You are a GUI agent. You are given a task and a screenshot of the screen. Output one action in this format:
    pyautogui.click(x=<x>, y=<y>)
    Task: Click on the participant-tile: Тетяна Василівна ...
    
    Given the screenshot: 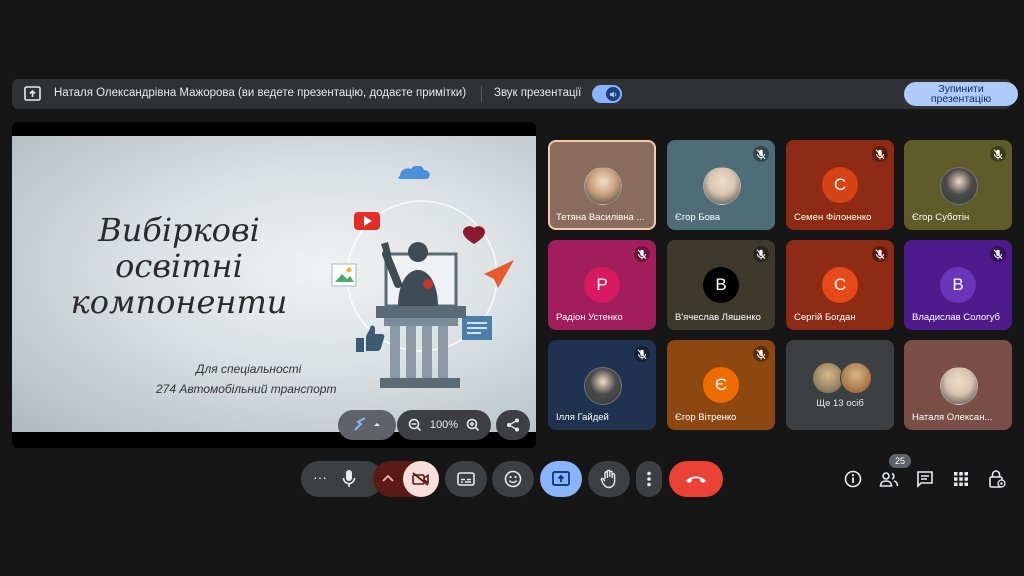 What is the action you would take?
    pyautogui.click(x=602, y=185)
    